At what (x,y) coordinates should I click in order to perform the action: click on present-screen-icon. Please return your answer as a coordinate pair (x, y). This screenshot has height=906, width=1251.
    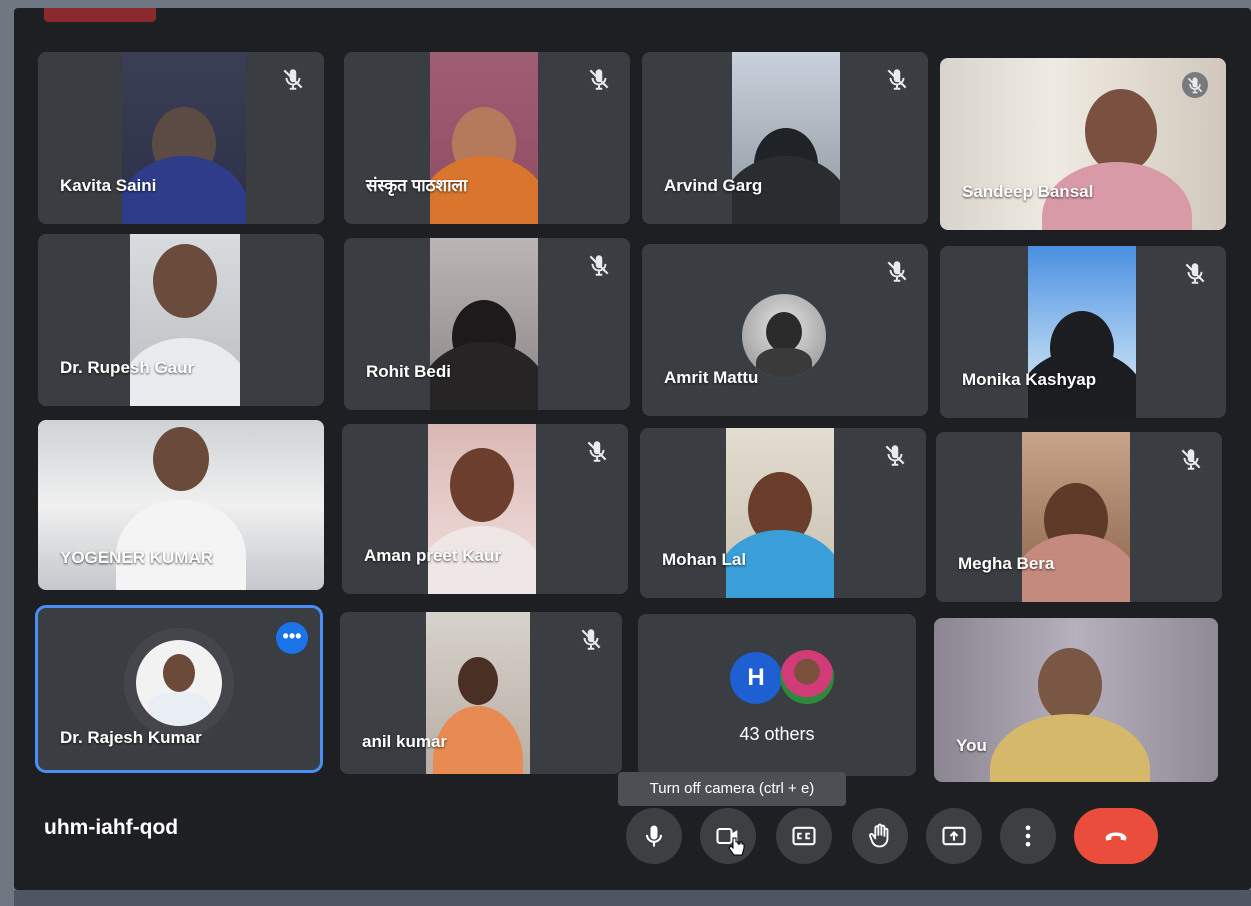
    Looking at the image, I should click on (954, 836).